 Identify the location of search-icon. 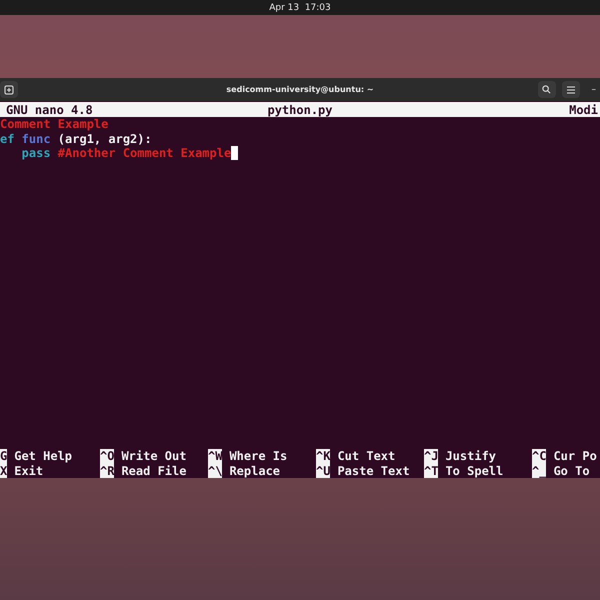
(546, 89).